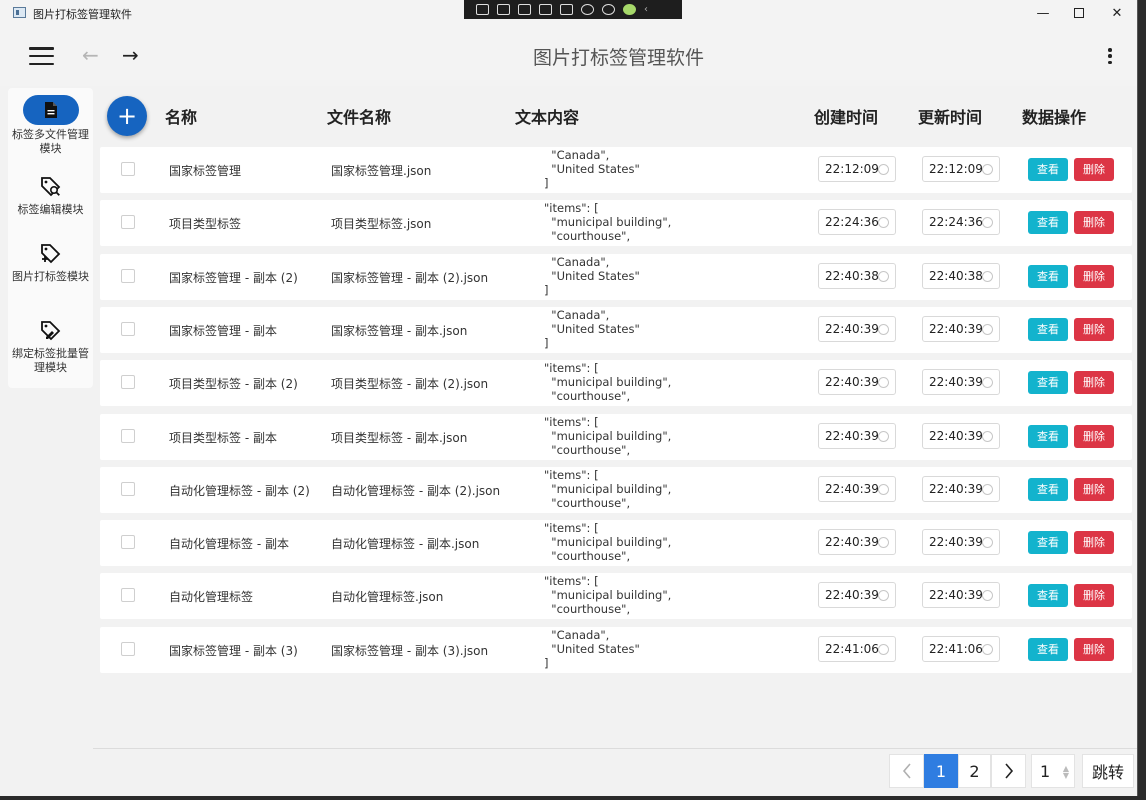 The height and width of the screenshot is (800, 1146). I want to click on settings-icon, so click(587, 9).